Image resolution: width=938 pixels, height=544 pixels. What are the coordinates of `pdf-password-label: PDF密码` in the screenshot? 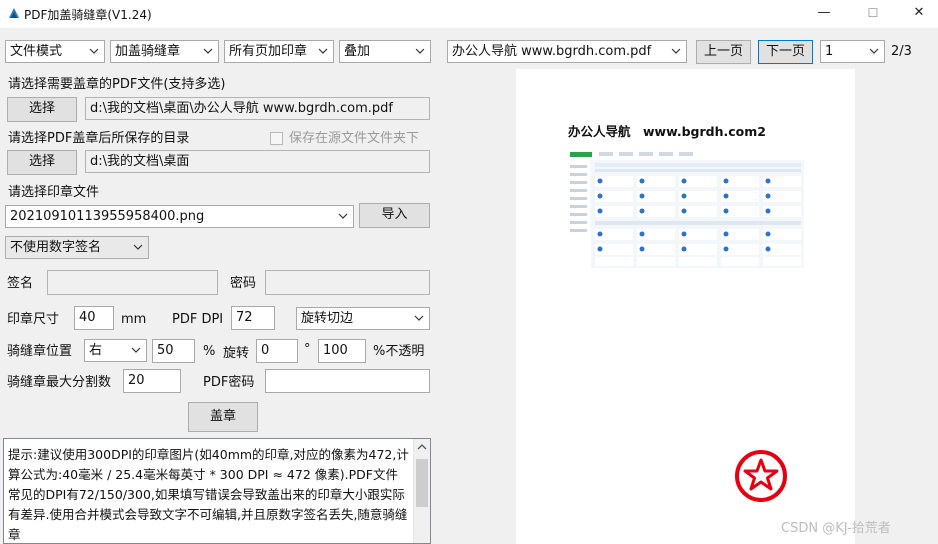 It's located at (229, 382).